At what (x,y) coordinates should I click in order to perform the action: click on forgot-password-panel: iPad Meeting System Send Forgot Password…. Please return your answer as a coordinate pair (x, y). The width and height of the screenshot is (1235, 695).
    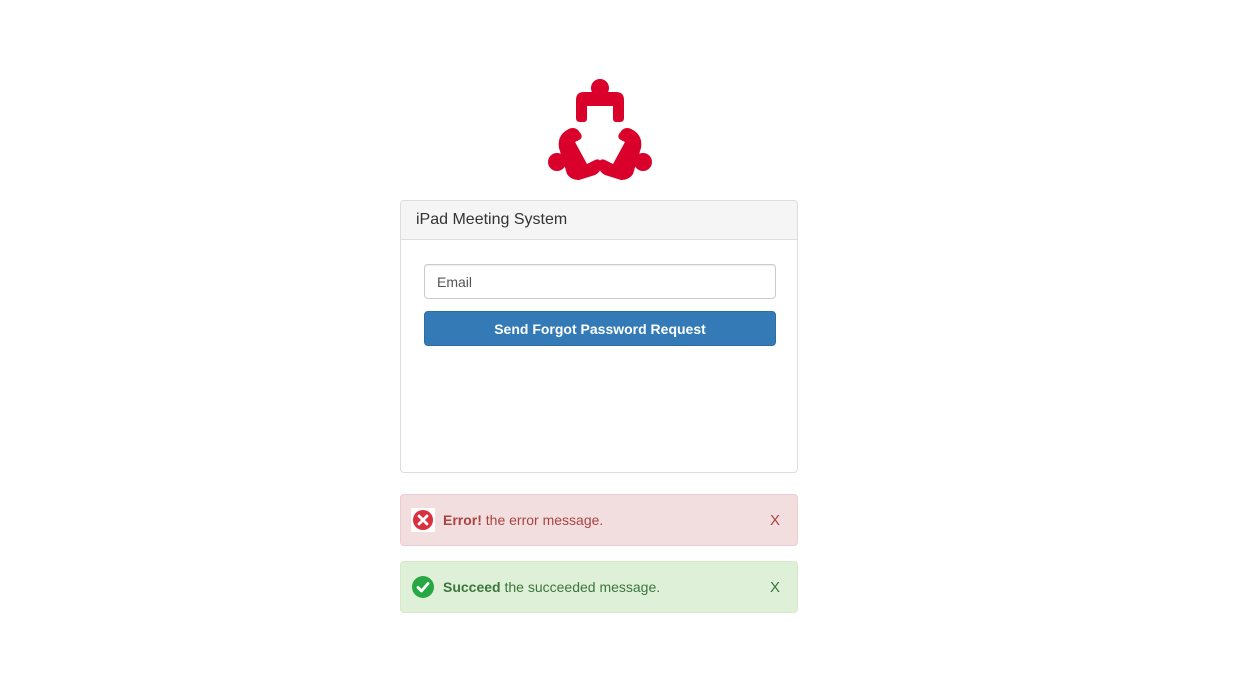
    Looking at the image, I should click on (599, 336).